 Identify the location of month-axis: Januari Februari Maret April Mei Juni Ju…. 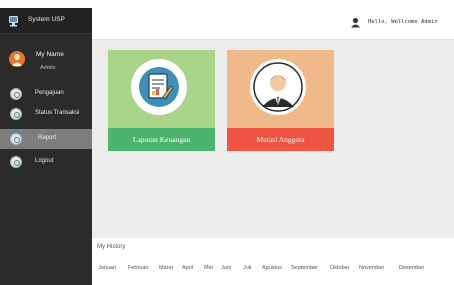
(273, 270).